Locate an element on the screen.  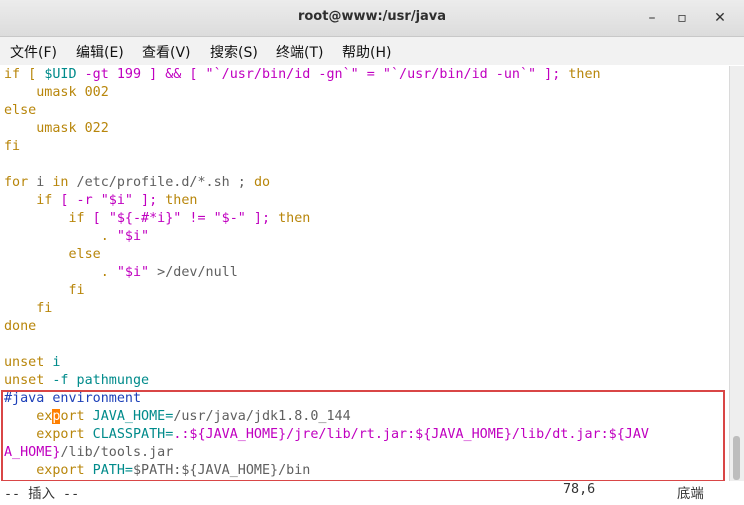
code-token: [ -r is located at coordinates (76, 200).